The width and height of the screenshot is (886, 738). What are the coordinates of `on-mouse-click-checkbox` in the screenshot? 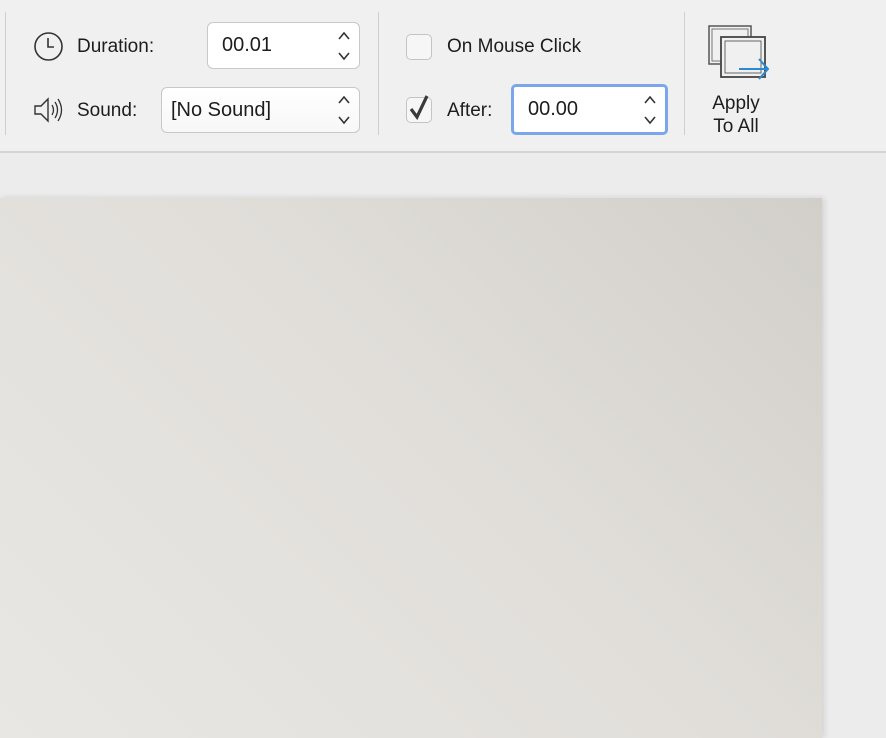 It's located at (419, 47).